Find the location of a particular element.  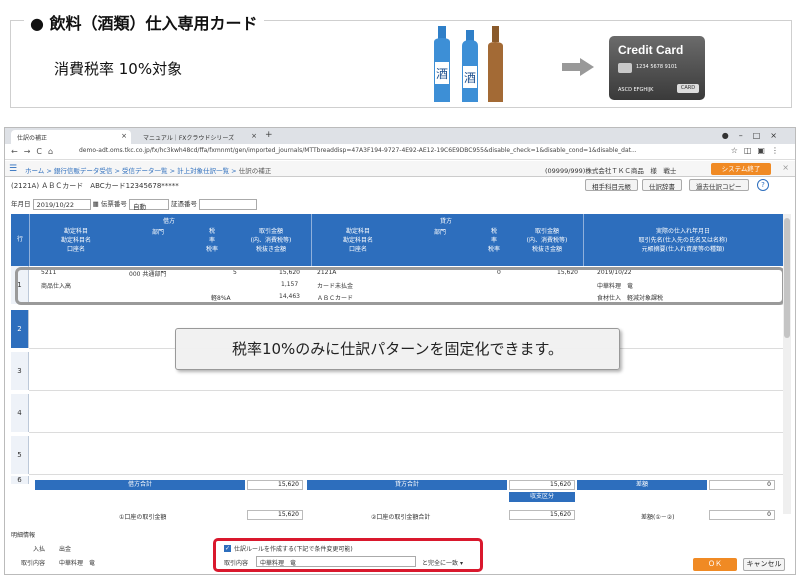

diff-label: 差額 is located at coordinates (642, 485).